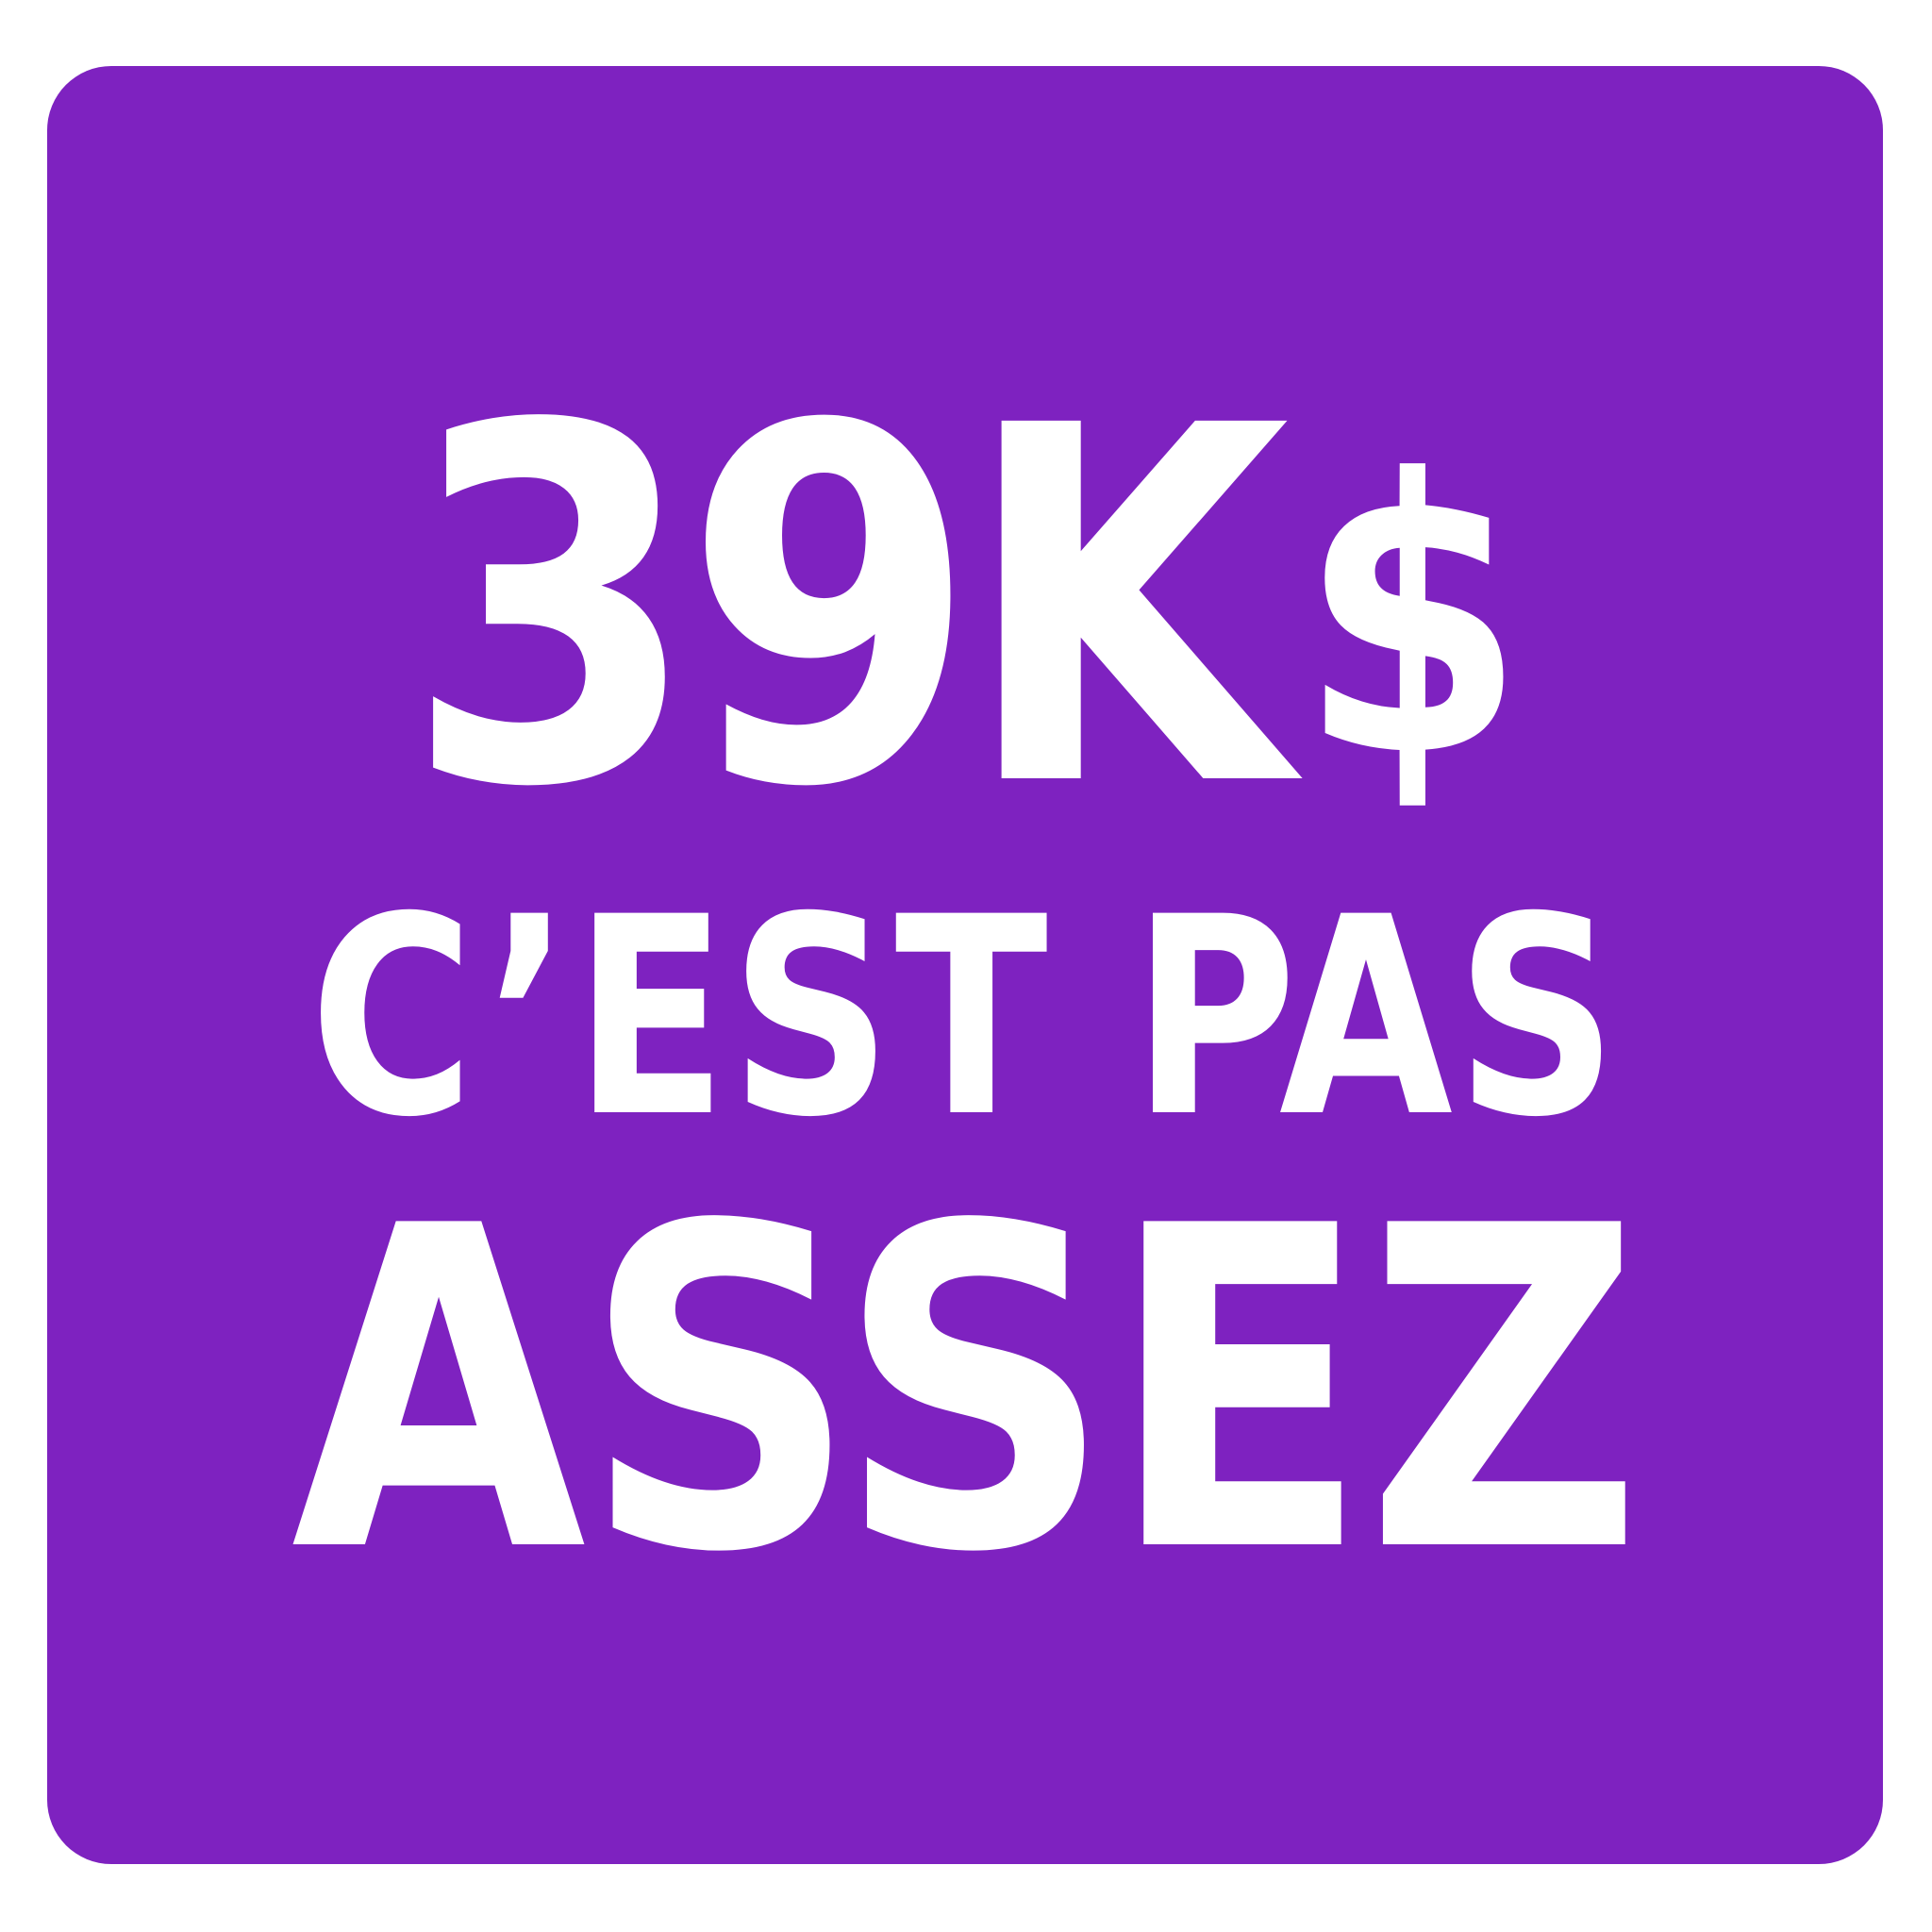 Image resolution: width=1932 pixels, height=1932 pixels. I want to click on currency-symbol: $, so click(1412, 621).